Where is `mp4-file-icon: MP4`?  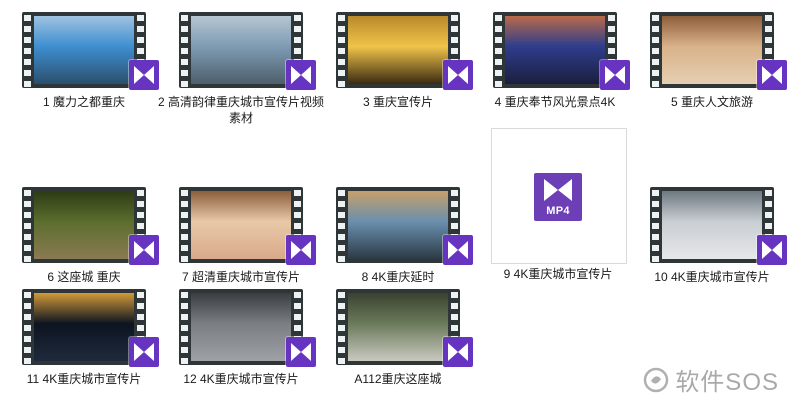 mp4-file-icon: MP4 is located at coordinates (558, 197).